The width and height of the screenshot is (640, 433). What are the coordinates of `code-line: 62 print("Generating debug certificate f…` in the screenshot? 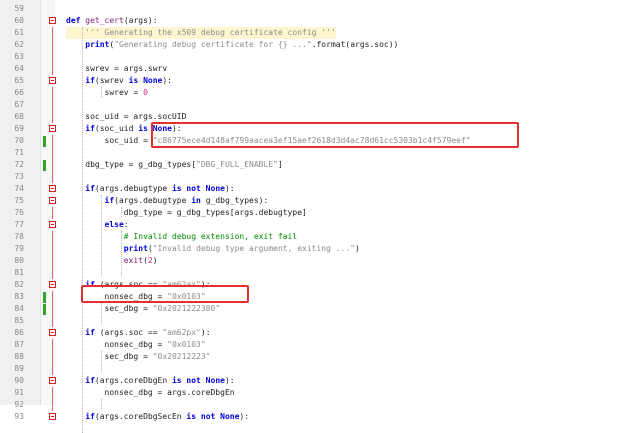 It's located at (320, 45).